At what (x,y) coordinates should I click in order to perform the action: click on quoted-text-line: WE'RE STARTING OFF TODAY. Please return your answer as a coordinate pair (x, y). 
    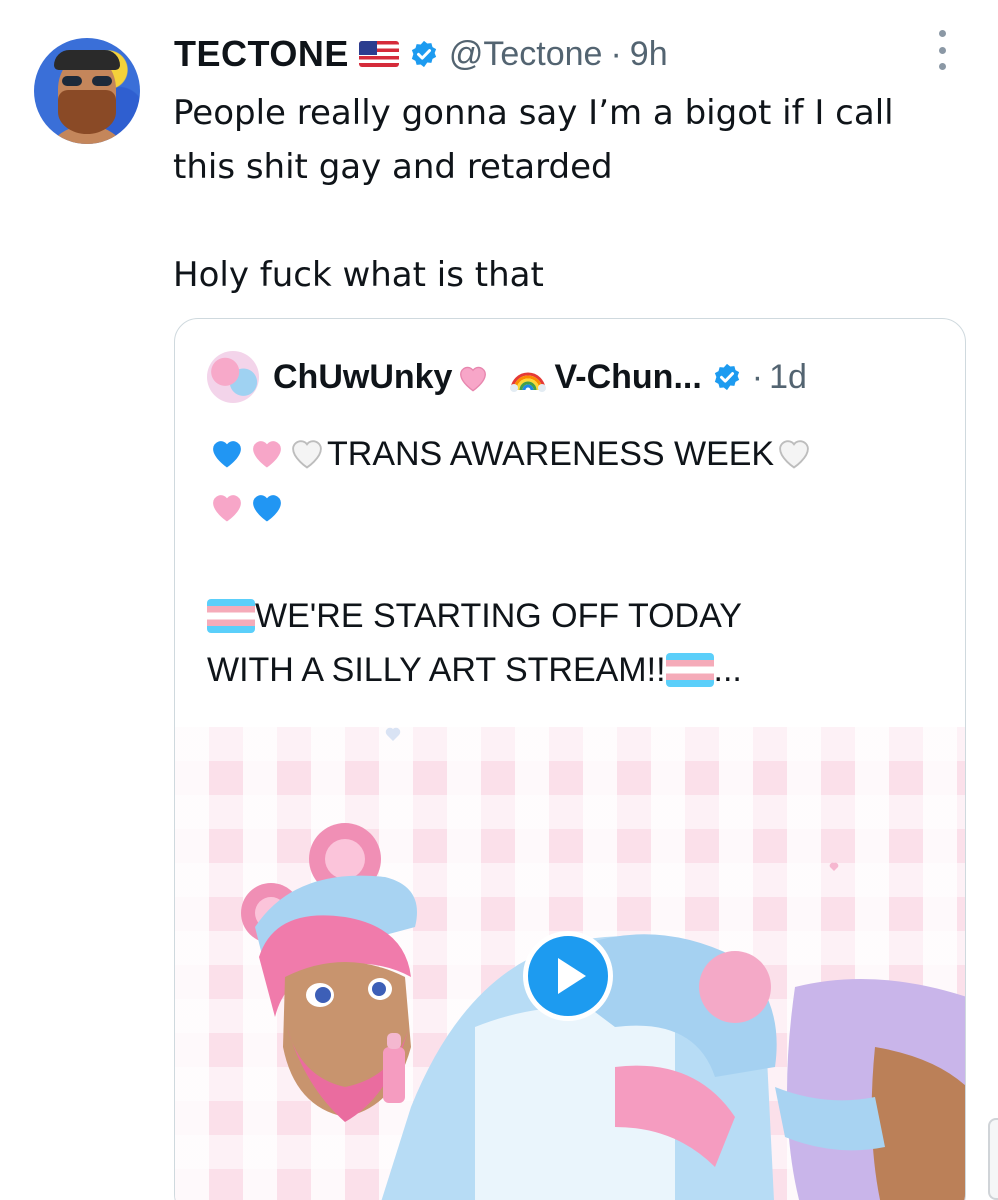
    Looking at the image, I should click on (577, 616).